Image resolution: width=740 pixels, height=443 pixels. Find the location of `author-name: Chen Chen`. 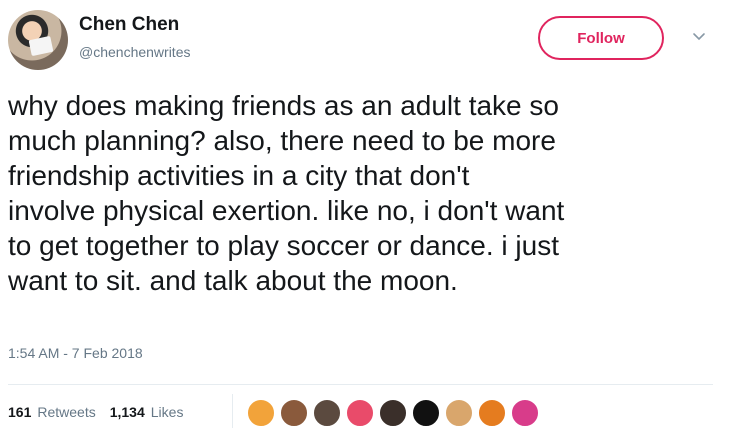

author-name: Chen Chen is located at coordinates (129, 25).